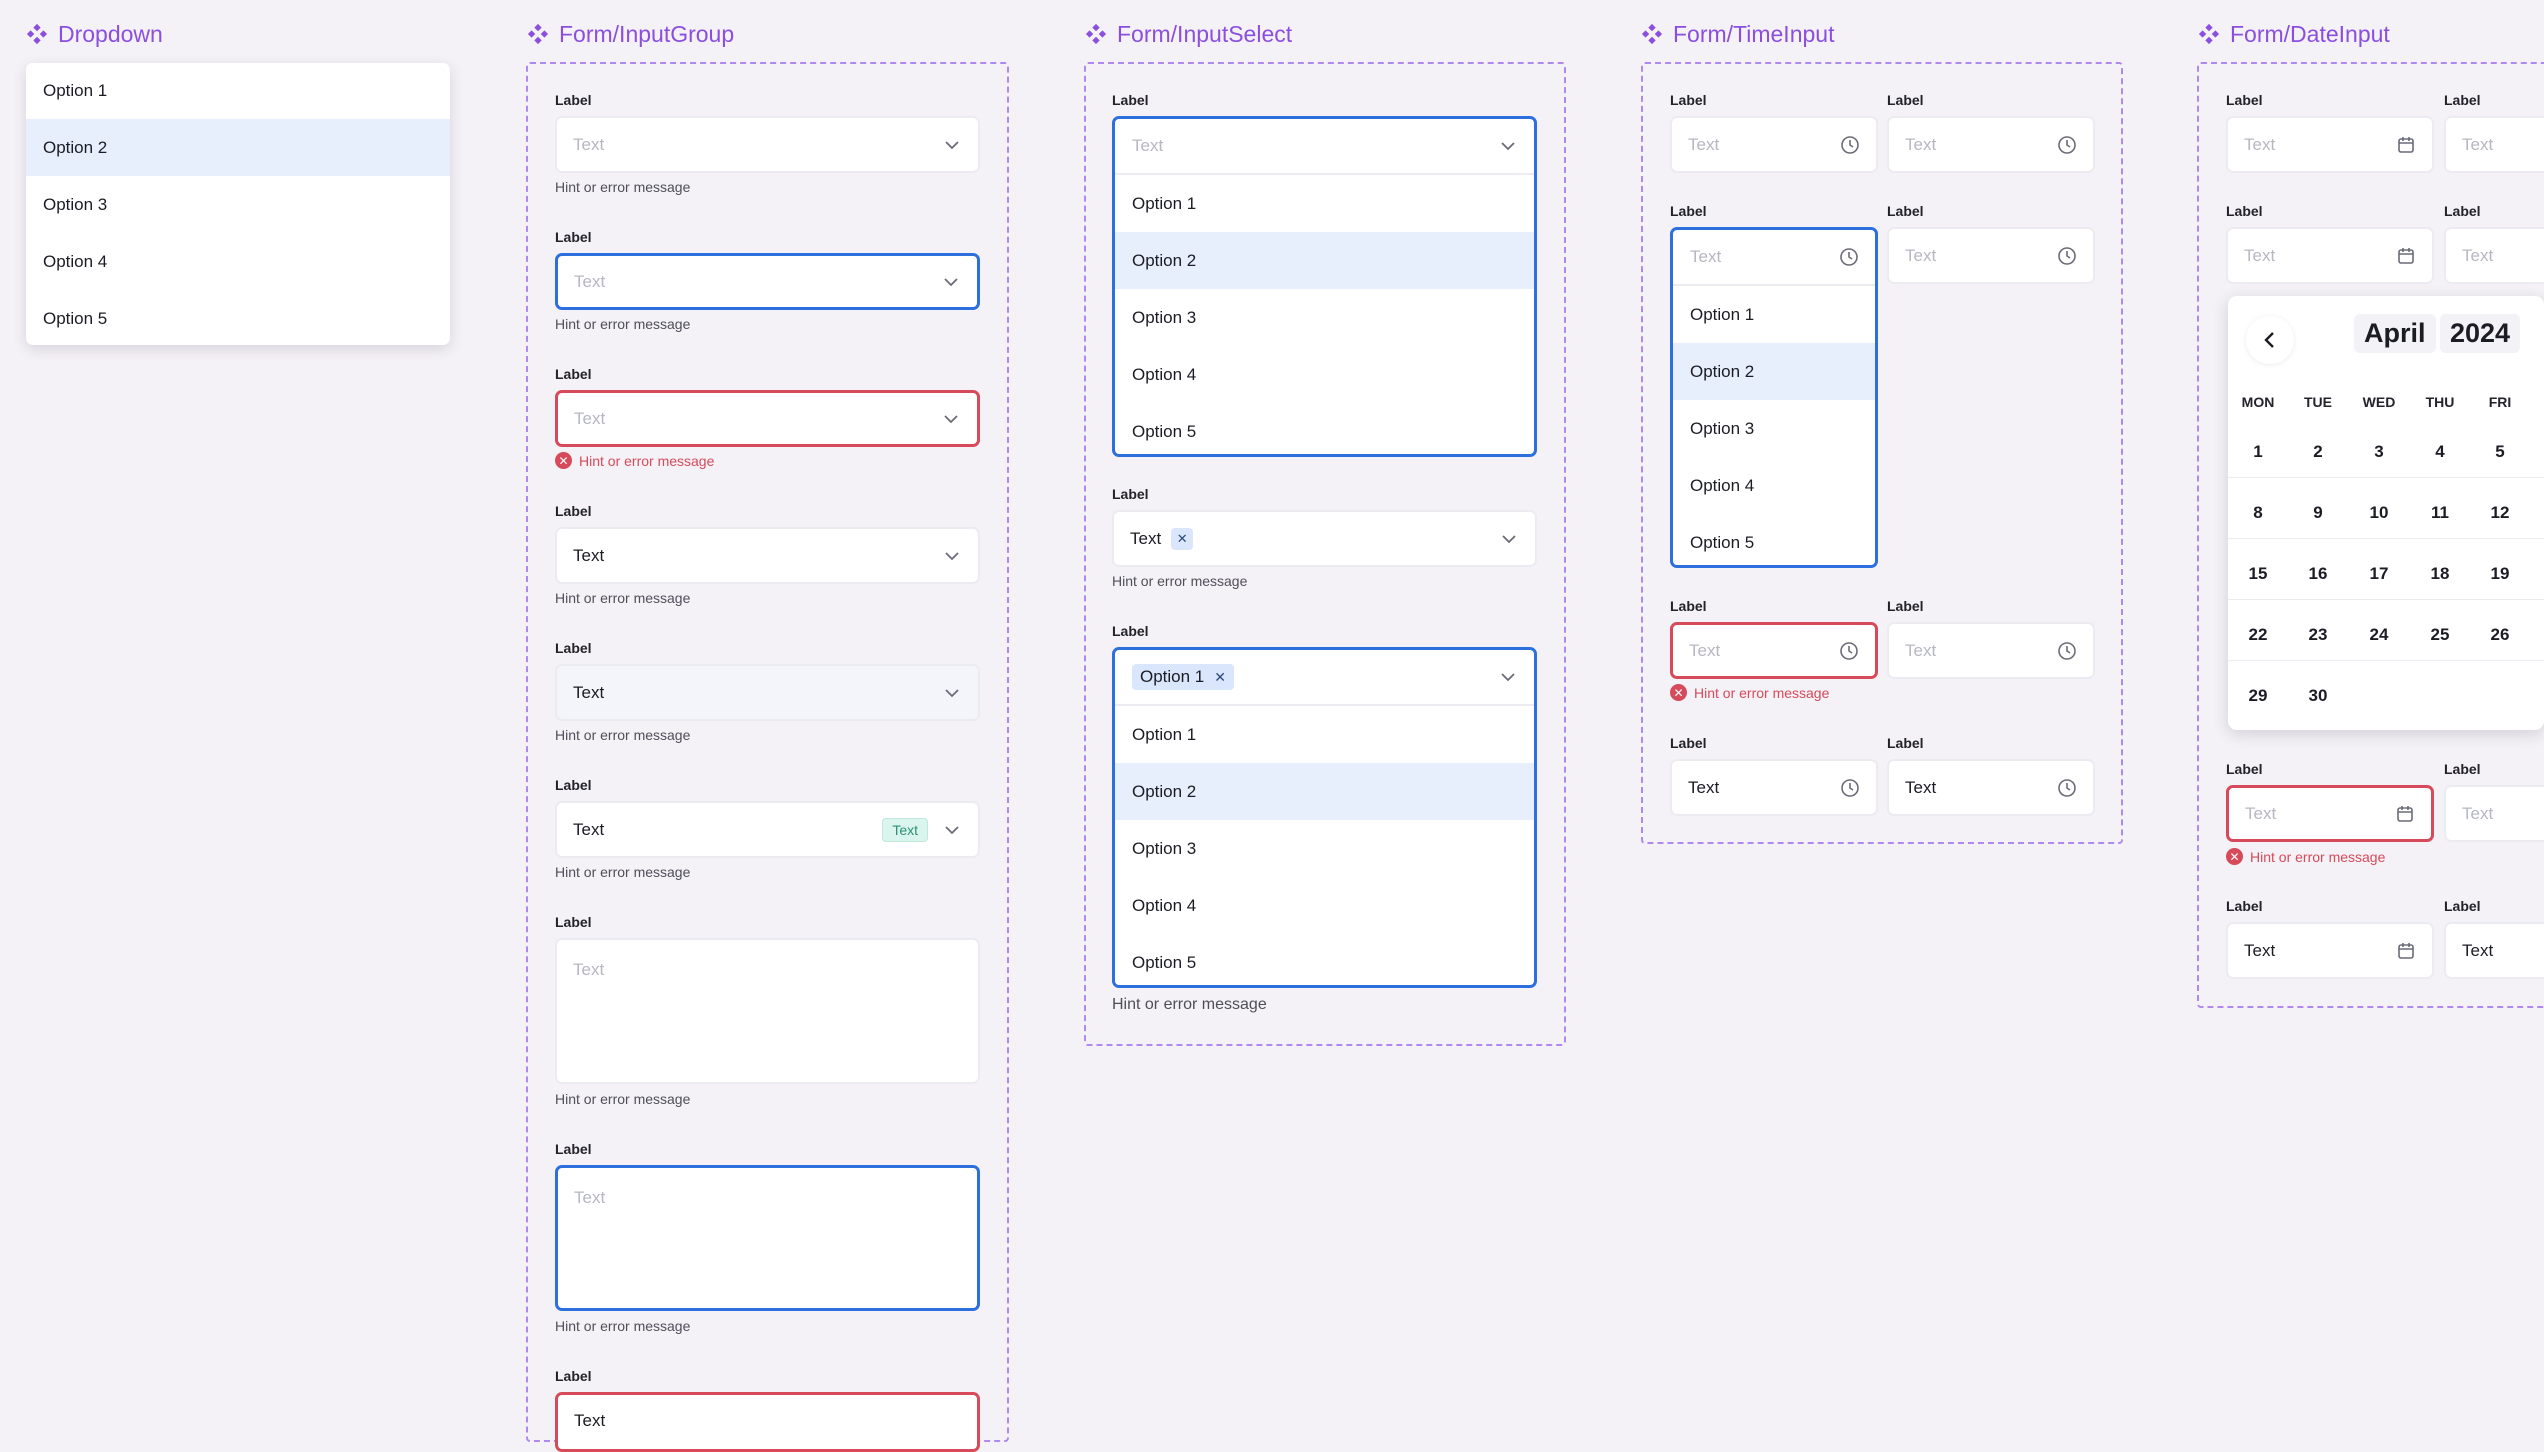  I want to click on time-option-selected: Option 2, so click(1774, 371).